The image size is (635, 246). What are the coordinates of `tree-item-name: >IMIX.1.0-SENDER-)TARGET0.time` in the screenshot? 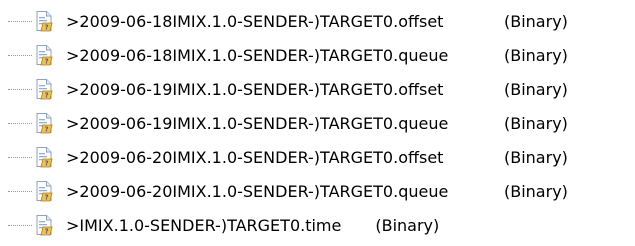 It's located at (204, 225).